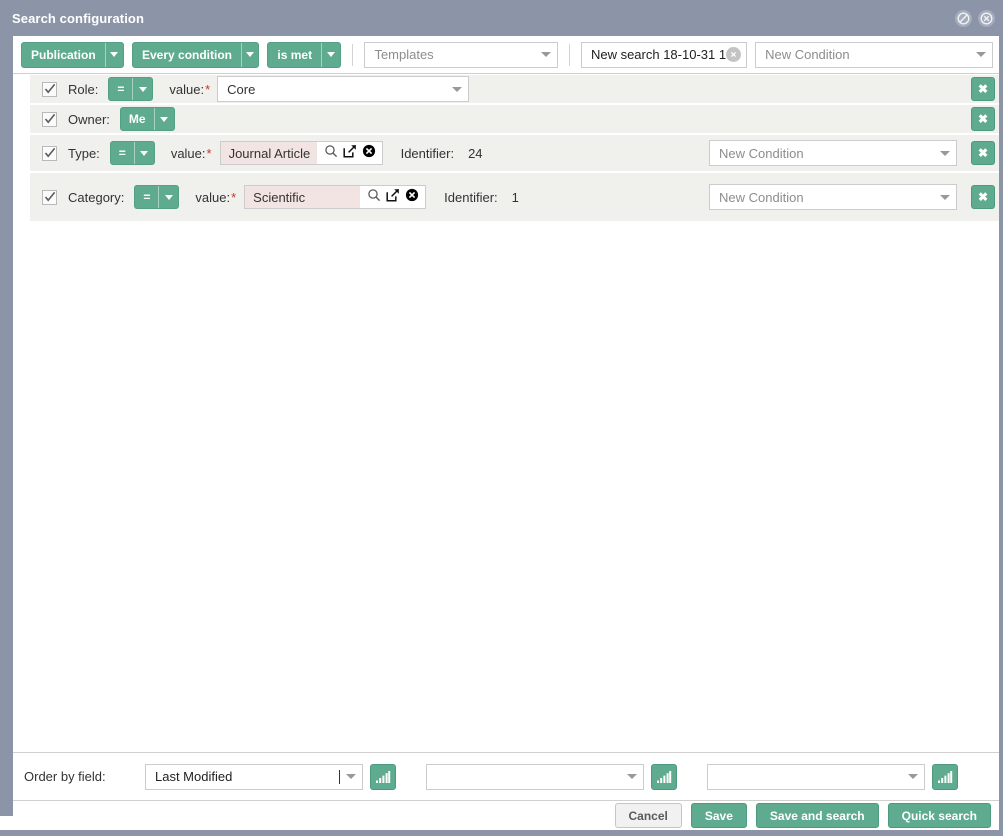 This screenshot has height=836, width=1003. Describe the element at coordinates (817, 815) in the screenshot. I see `save-and-search-button: Save and search` at that location.